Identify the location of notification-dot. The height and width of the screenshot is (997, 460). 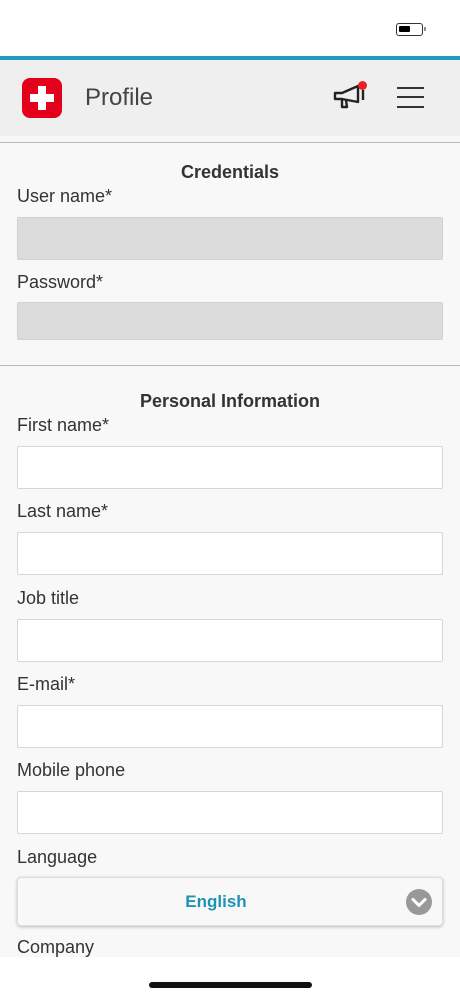
(362, 85).